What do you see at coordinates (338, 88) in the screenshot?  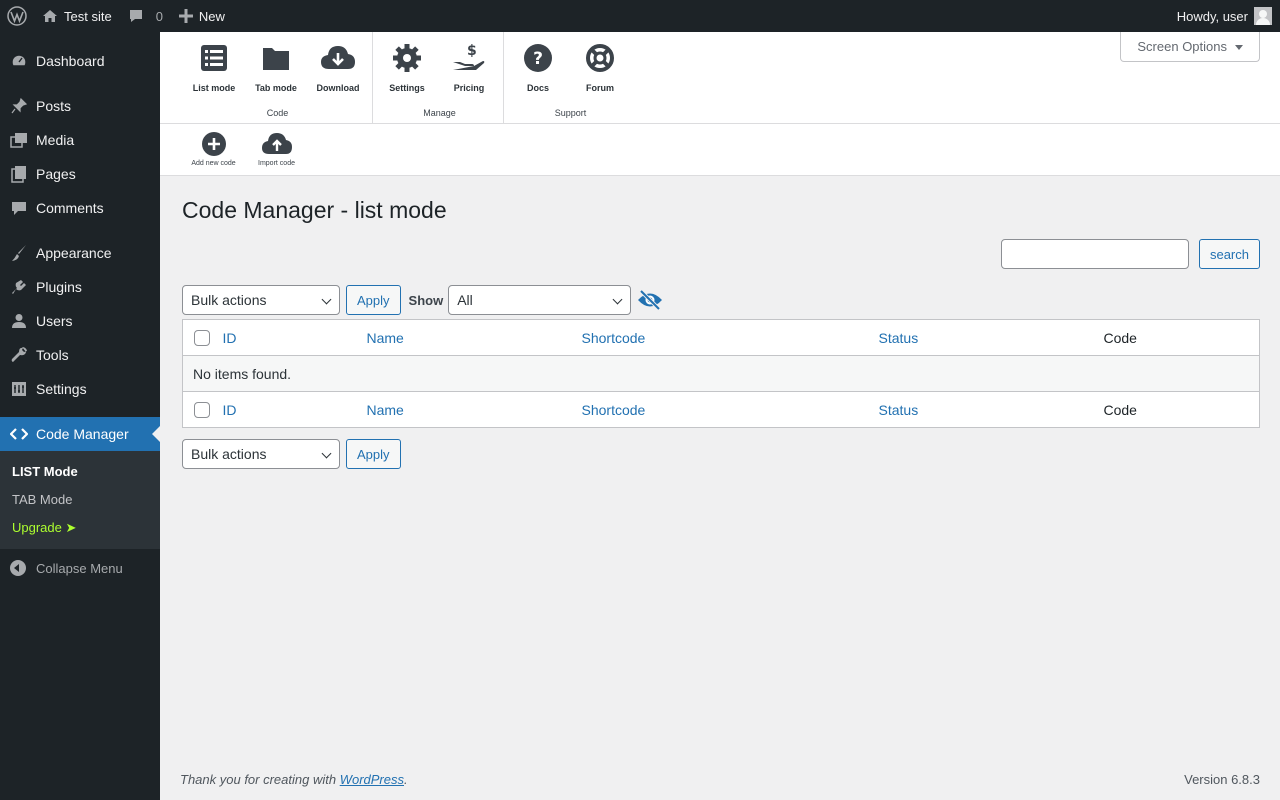 I see `download-label: Download` at bounding box center [338, 88].